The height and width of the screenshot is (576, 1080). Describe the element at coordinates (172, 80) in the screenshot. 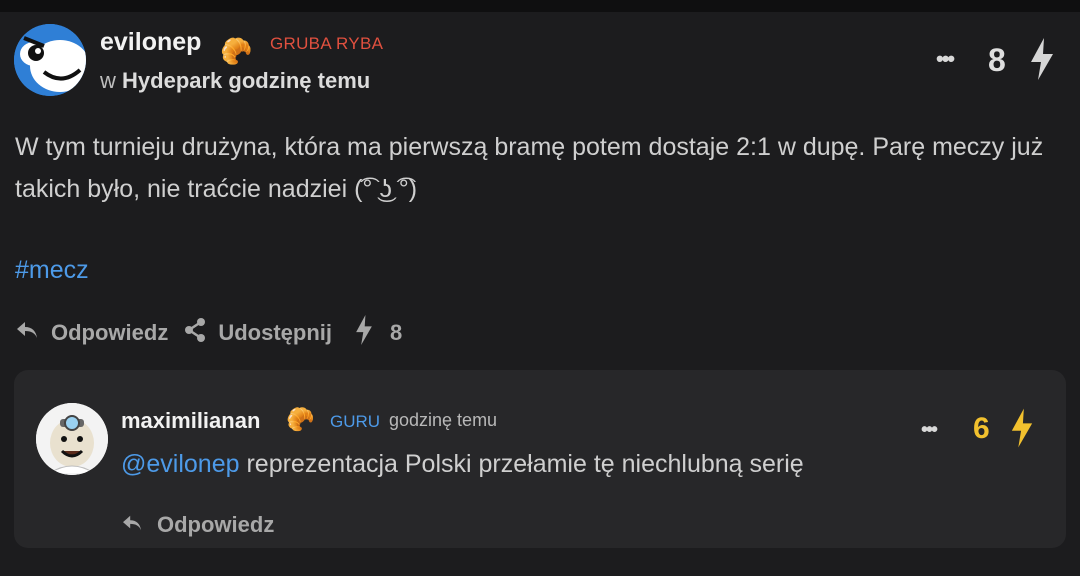

I see `community-link: Hydepark` at that location.